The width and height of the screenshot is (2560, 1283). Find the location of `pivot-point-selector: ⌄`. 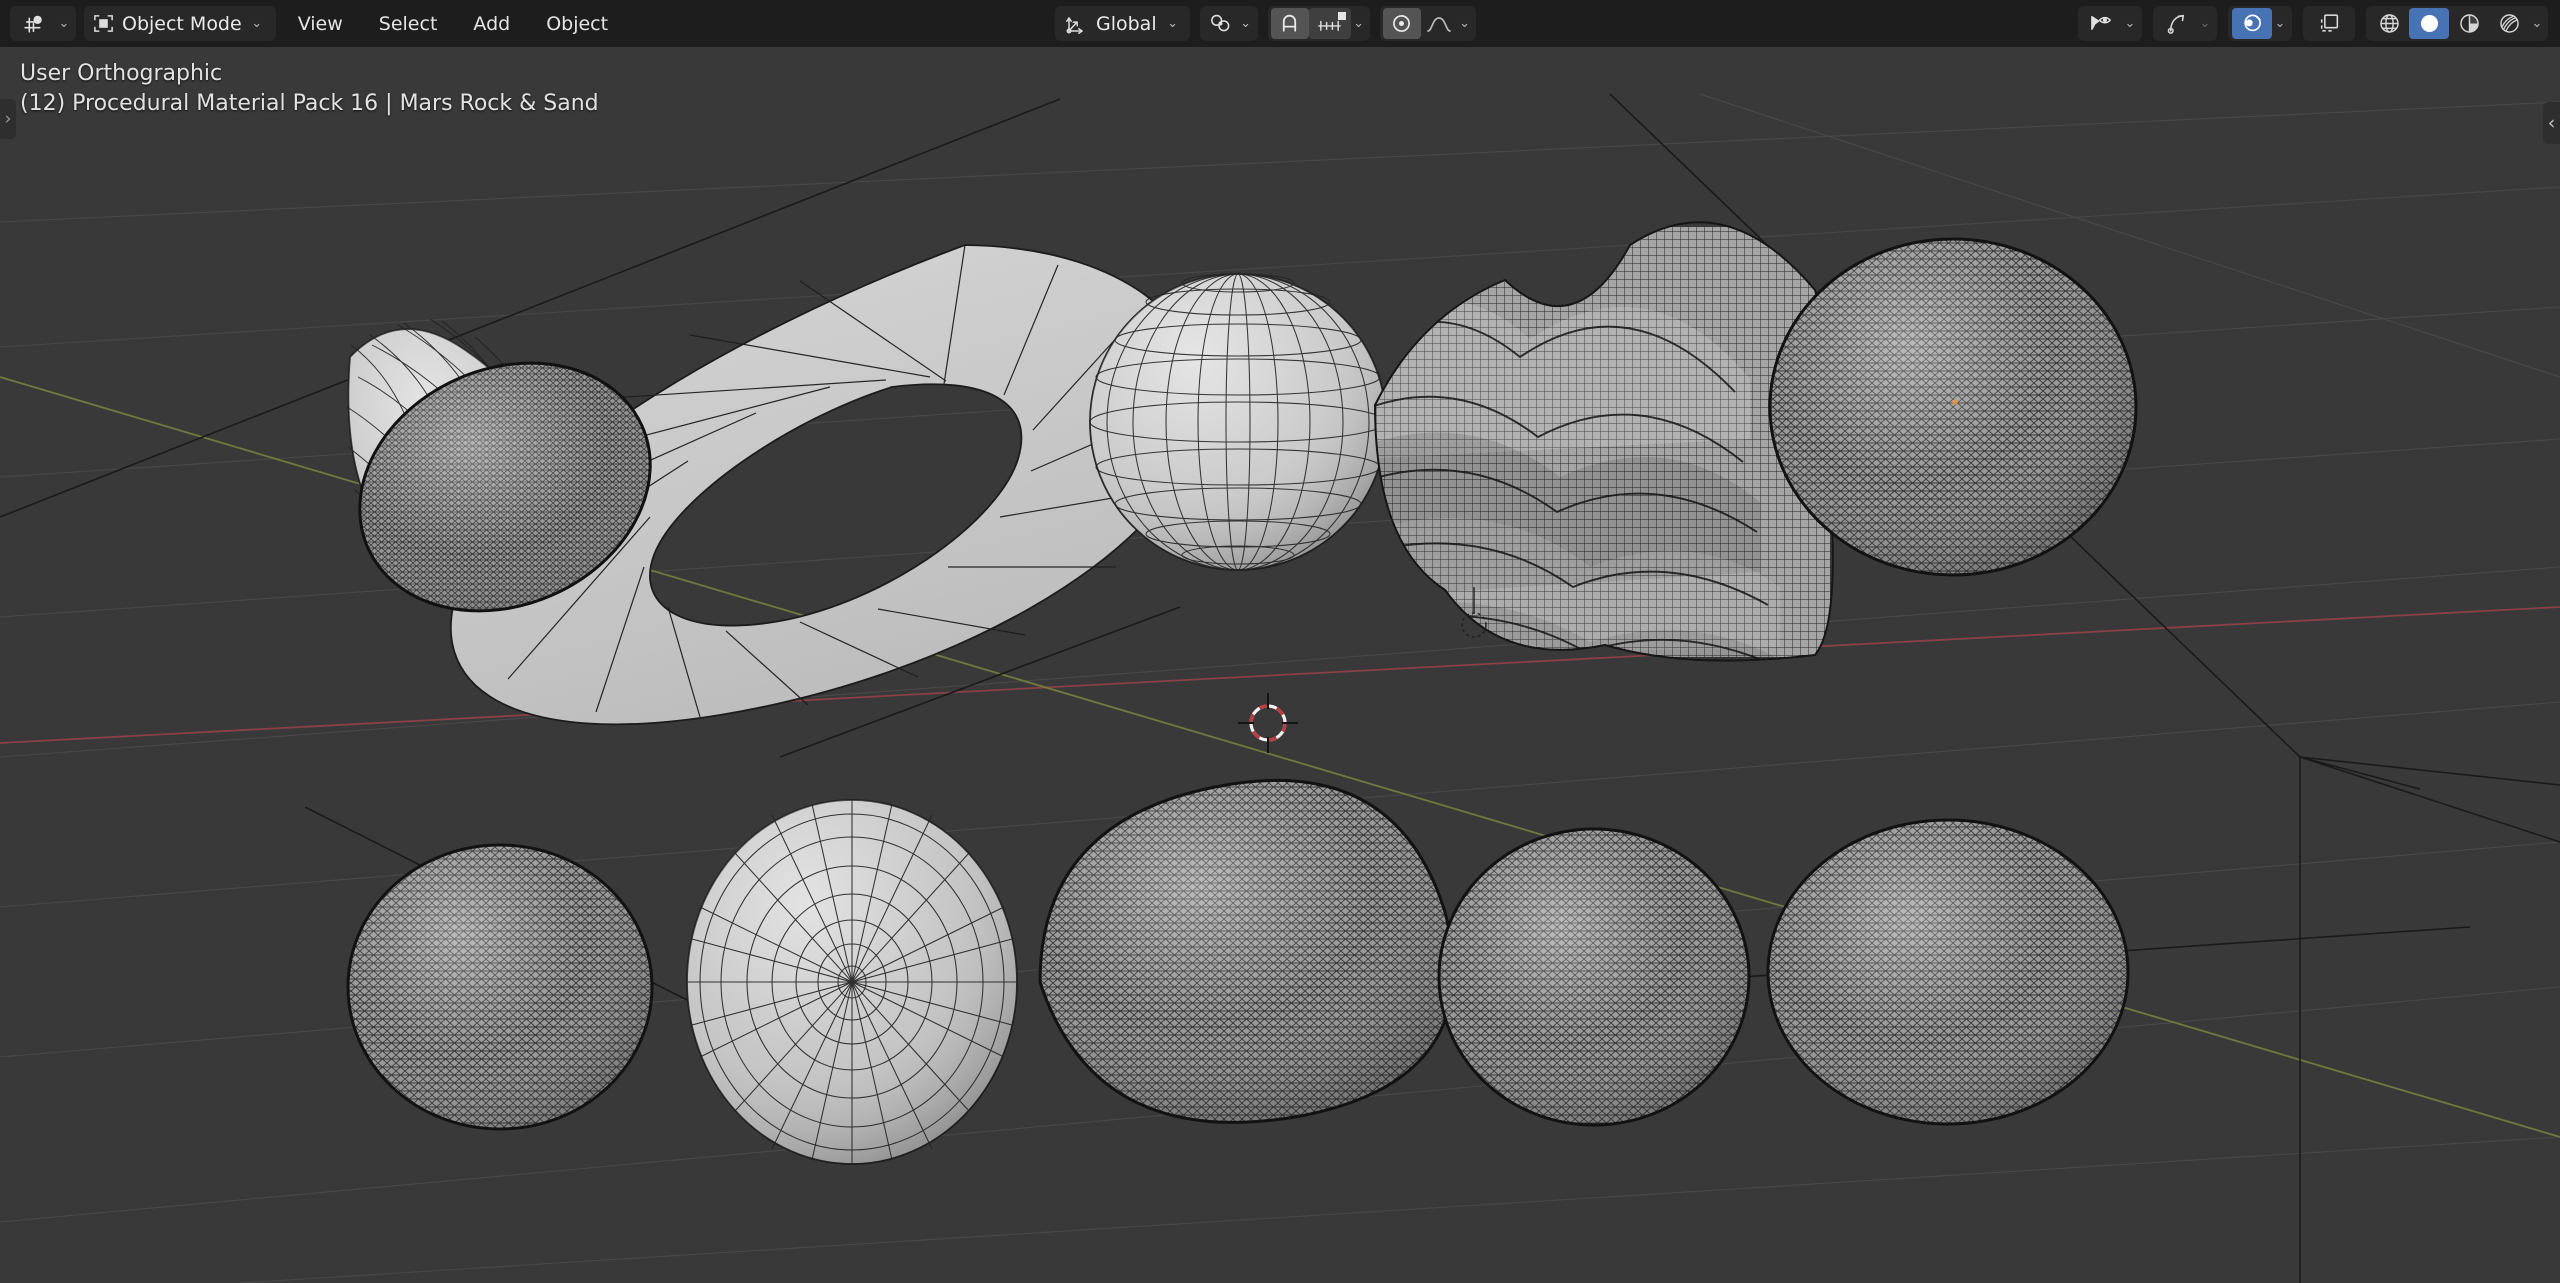

pivot-point-selector: ⌄ is located at coordinates (1228, 23).